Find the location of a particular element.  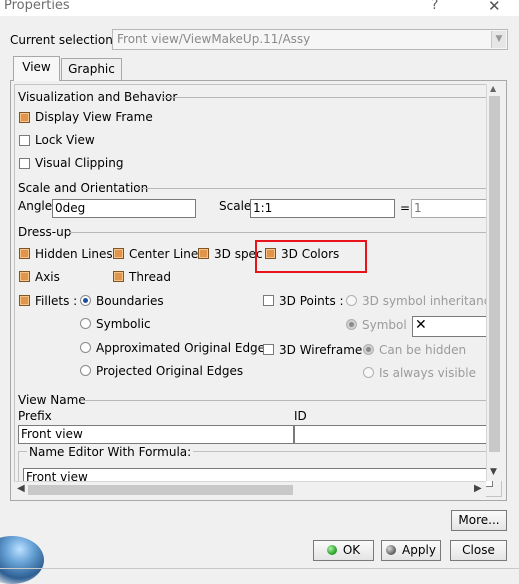

ok-label: OK is located at coordinates (351, 550).